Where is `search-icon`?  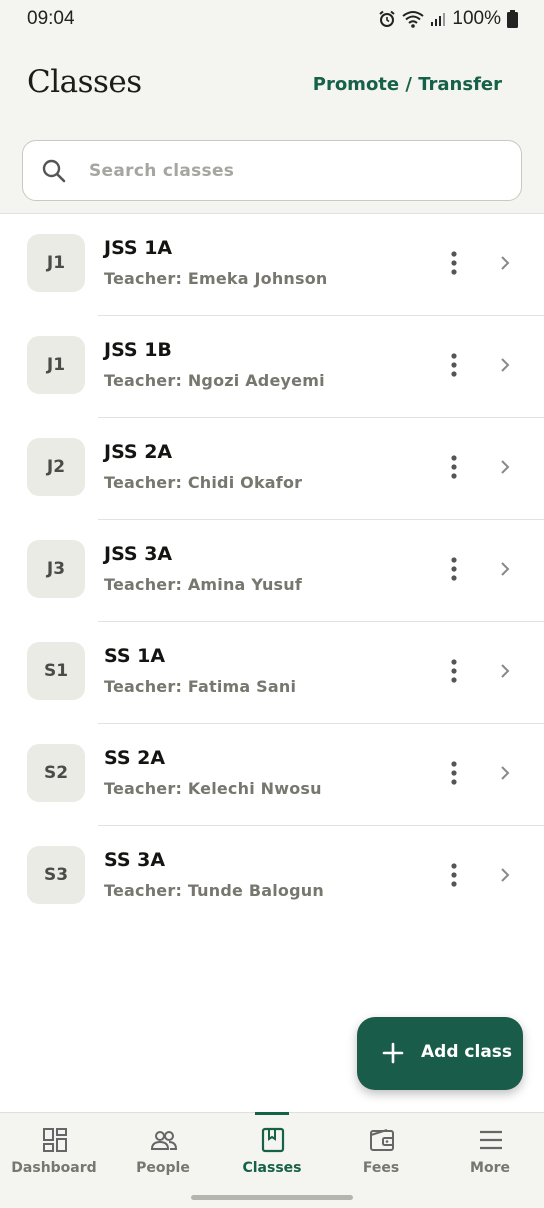
search-icon is located at coordinates (54, 171).